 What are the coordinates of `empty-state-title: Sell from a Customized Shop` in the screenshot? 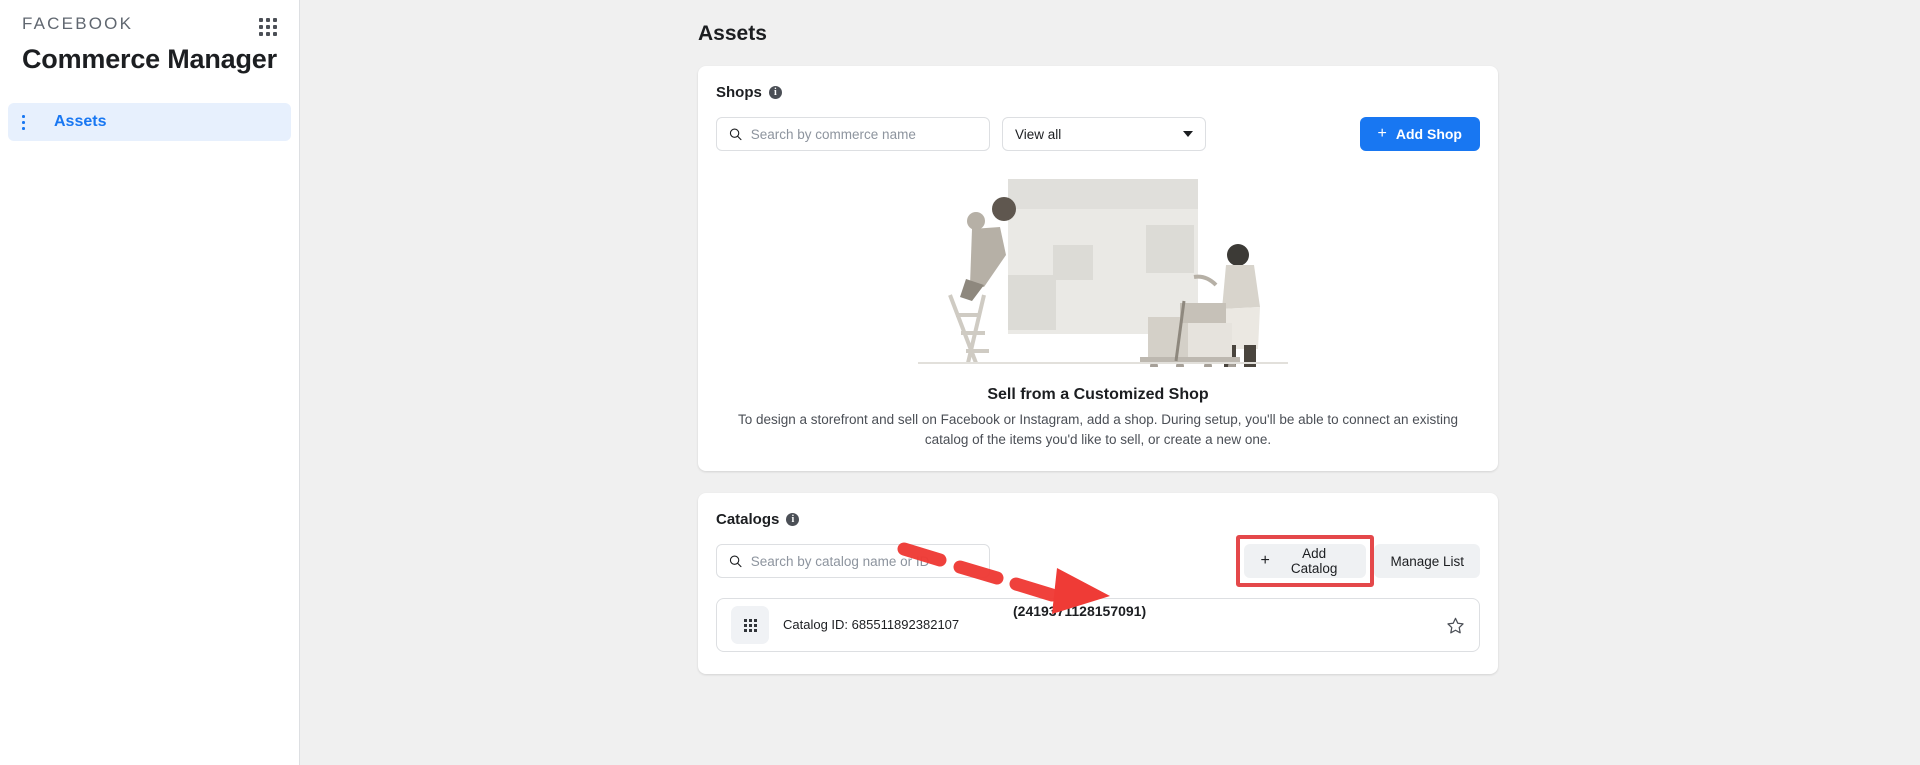 It's located at (1098, 394).